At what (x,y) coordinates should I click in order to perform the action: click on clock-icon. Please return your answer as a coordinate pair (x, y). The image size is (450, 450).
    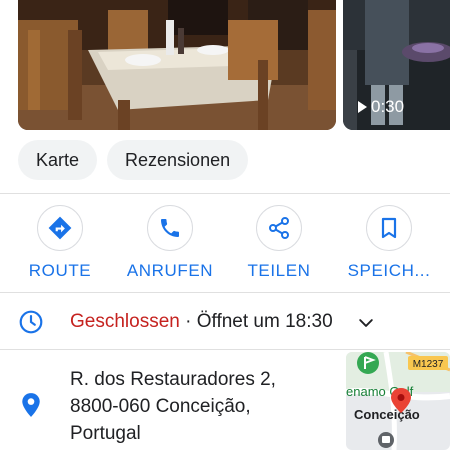
    Looking at the image, I should click on (31, 322).